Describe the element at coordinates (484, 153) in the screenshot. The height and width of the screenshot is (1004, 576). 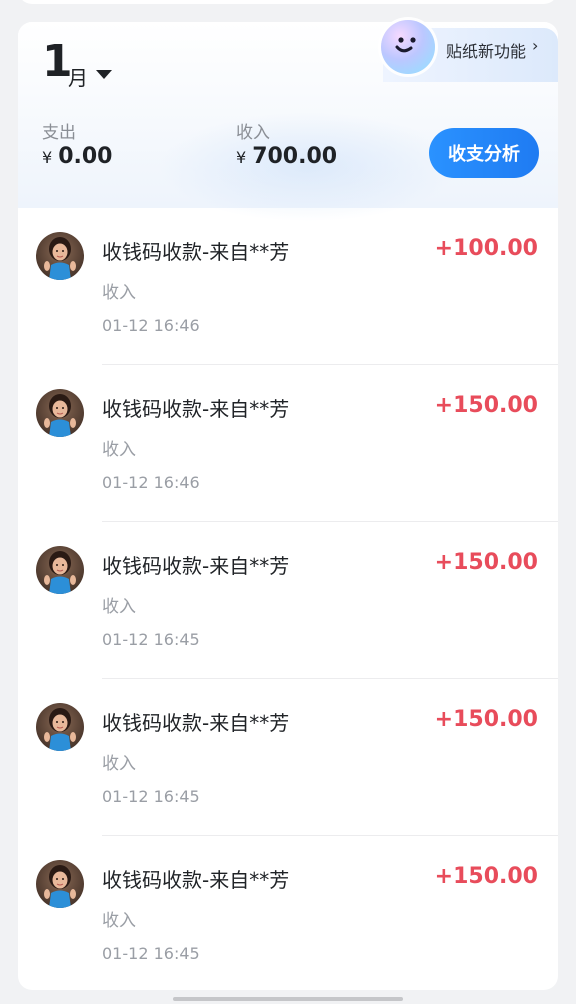
I see `analysis-button: 收支分析` at that location.